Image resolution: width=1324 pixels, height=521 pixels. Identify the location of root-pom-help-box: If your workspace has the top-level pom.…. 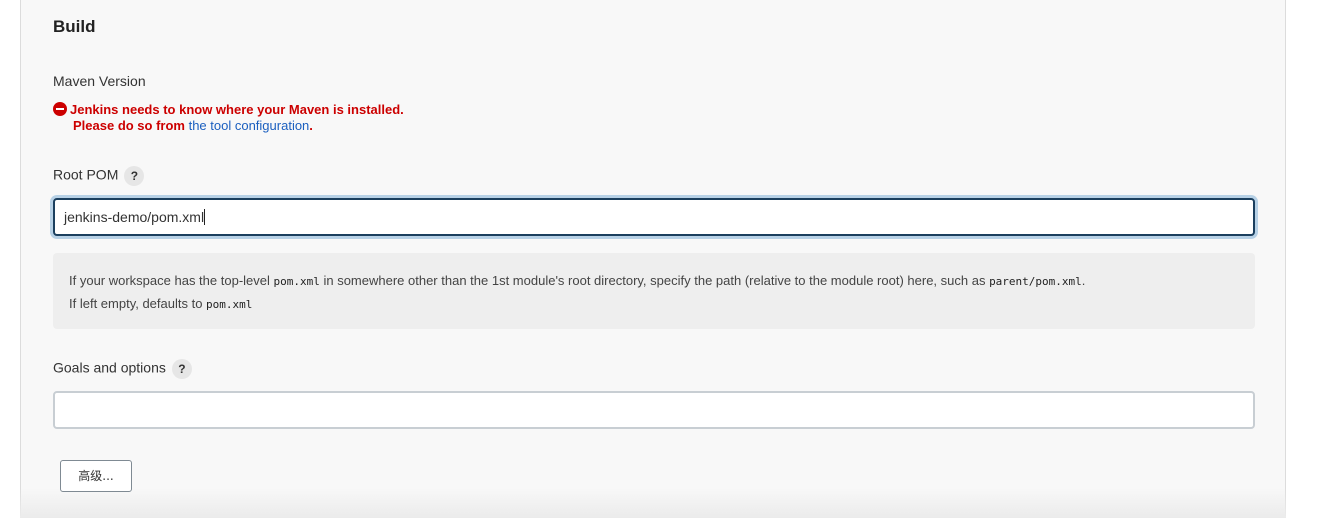
(654, 291).